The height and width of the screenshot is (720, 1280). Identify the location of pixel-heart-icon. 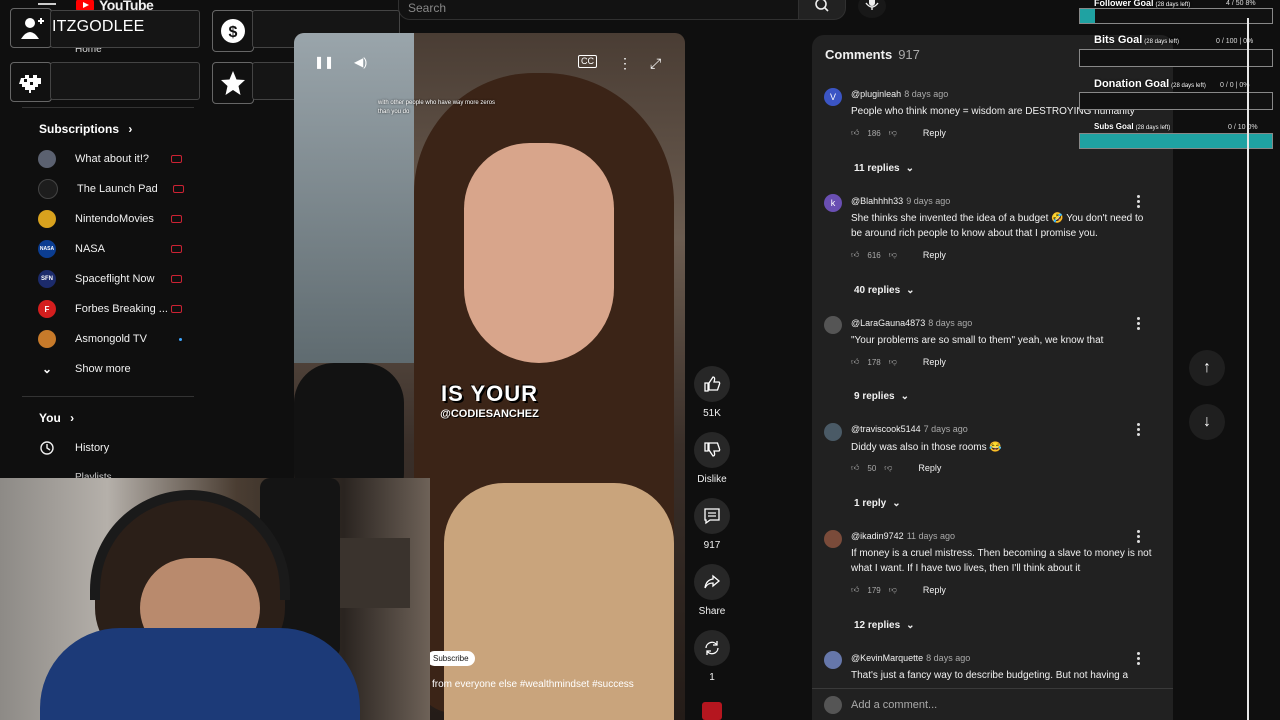
(31, 82).